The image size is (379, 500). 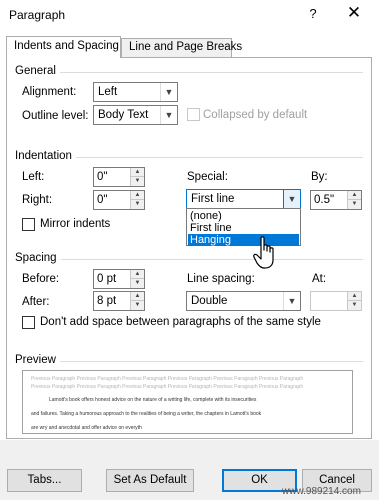 I want to click on mirror-indents-label: Mirror indents, so click(x=75, y=224).